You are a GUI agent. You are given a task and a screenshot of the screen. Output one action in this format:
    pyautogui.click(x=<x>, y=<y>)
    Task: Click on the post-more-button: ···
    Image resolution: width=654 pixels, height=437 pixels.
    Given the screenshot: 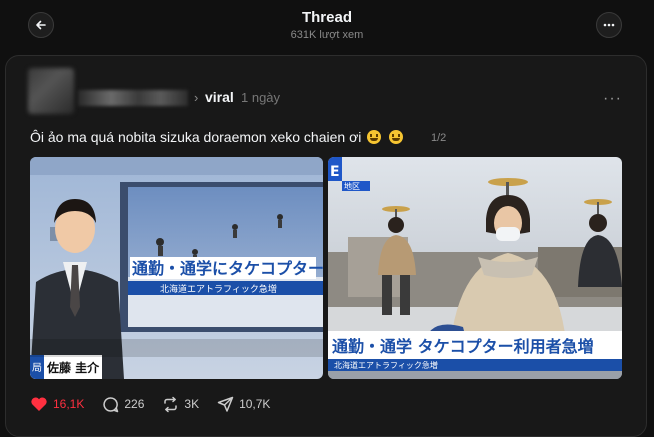 What is the action you would take?
    pyautogui.click(x=612, y=99)
    